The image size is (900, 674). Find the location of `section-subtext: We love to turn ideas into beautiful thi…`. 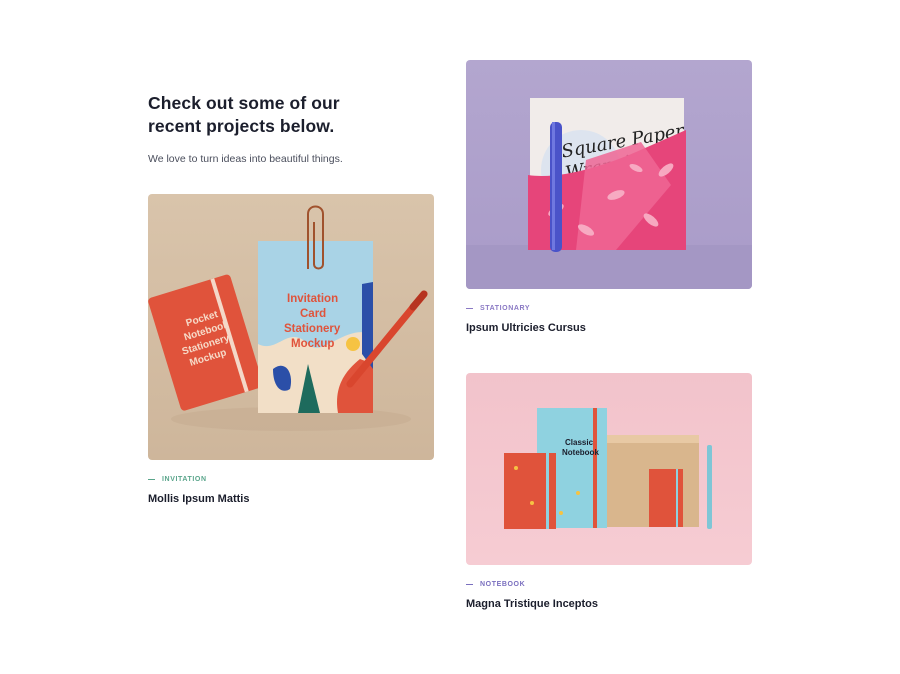

section-subtext: We love to turn ideas into beautiful thi… is located at coordinates (245, 159).